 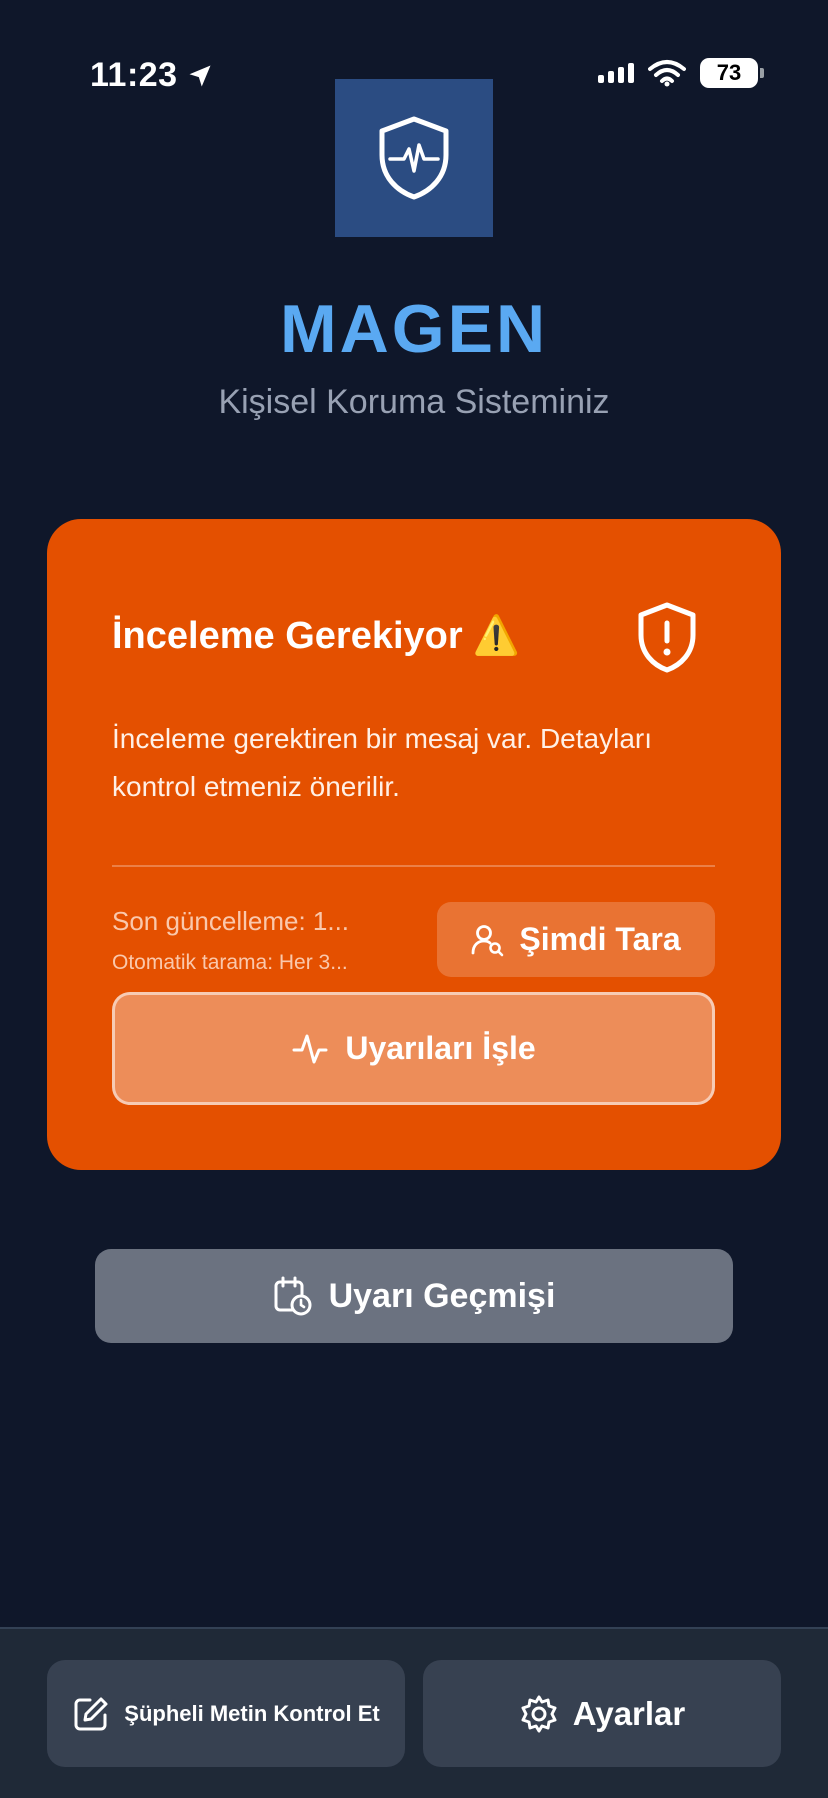 I want to click on location-arrow-icon, so click(x=200, y=75).